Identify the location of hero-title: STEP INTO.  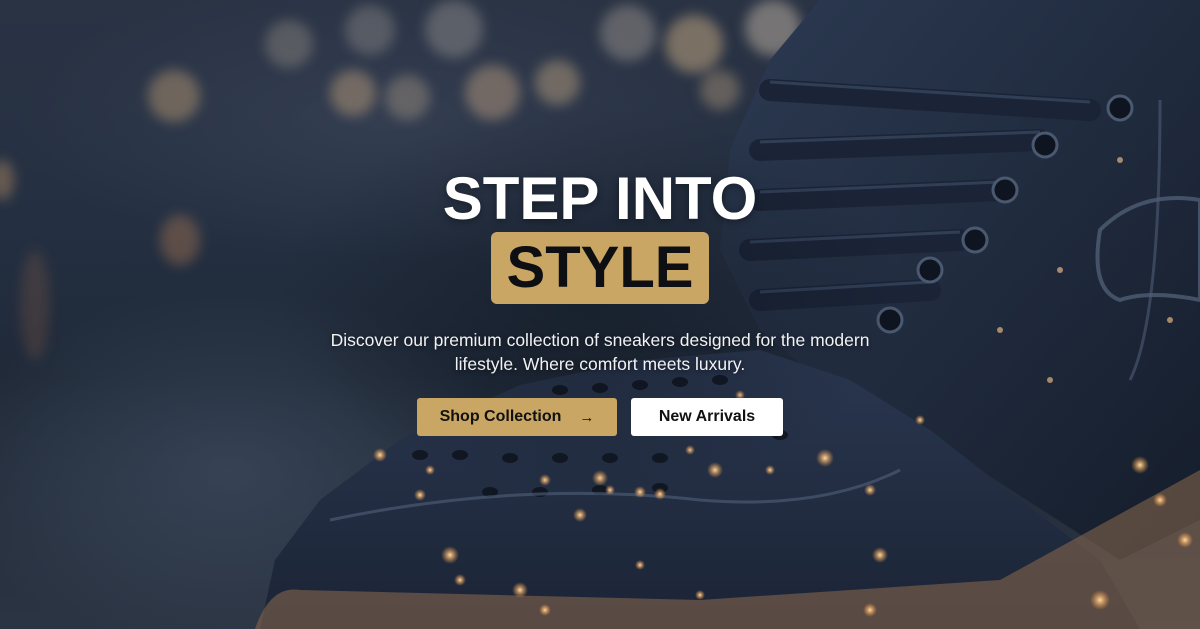
(600, 198).